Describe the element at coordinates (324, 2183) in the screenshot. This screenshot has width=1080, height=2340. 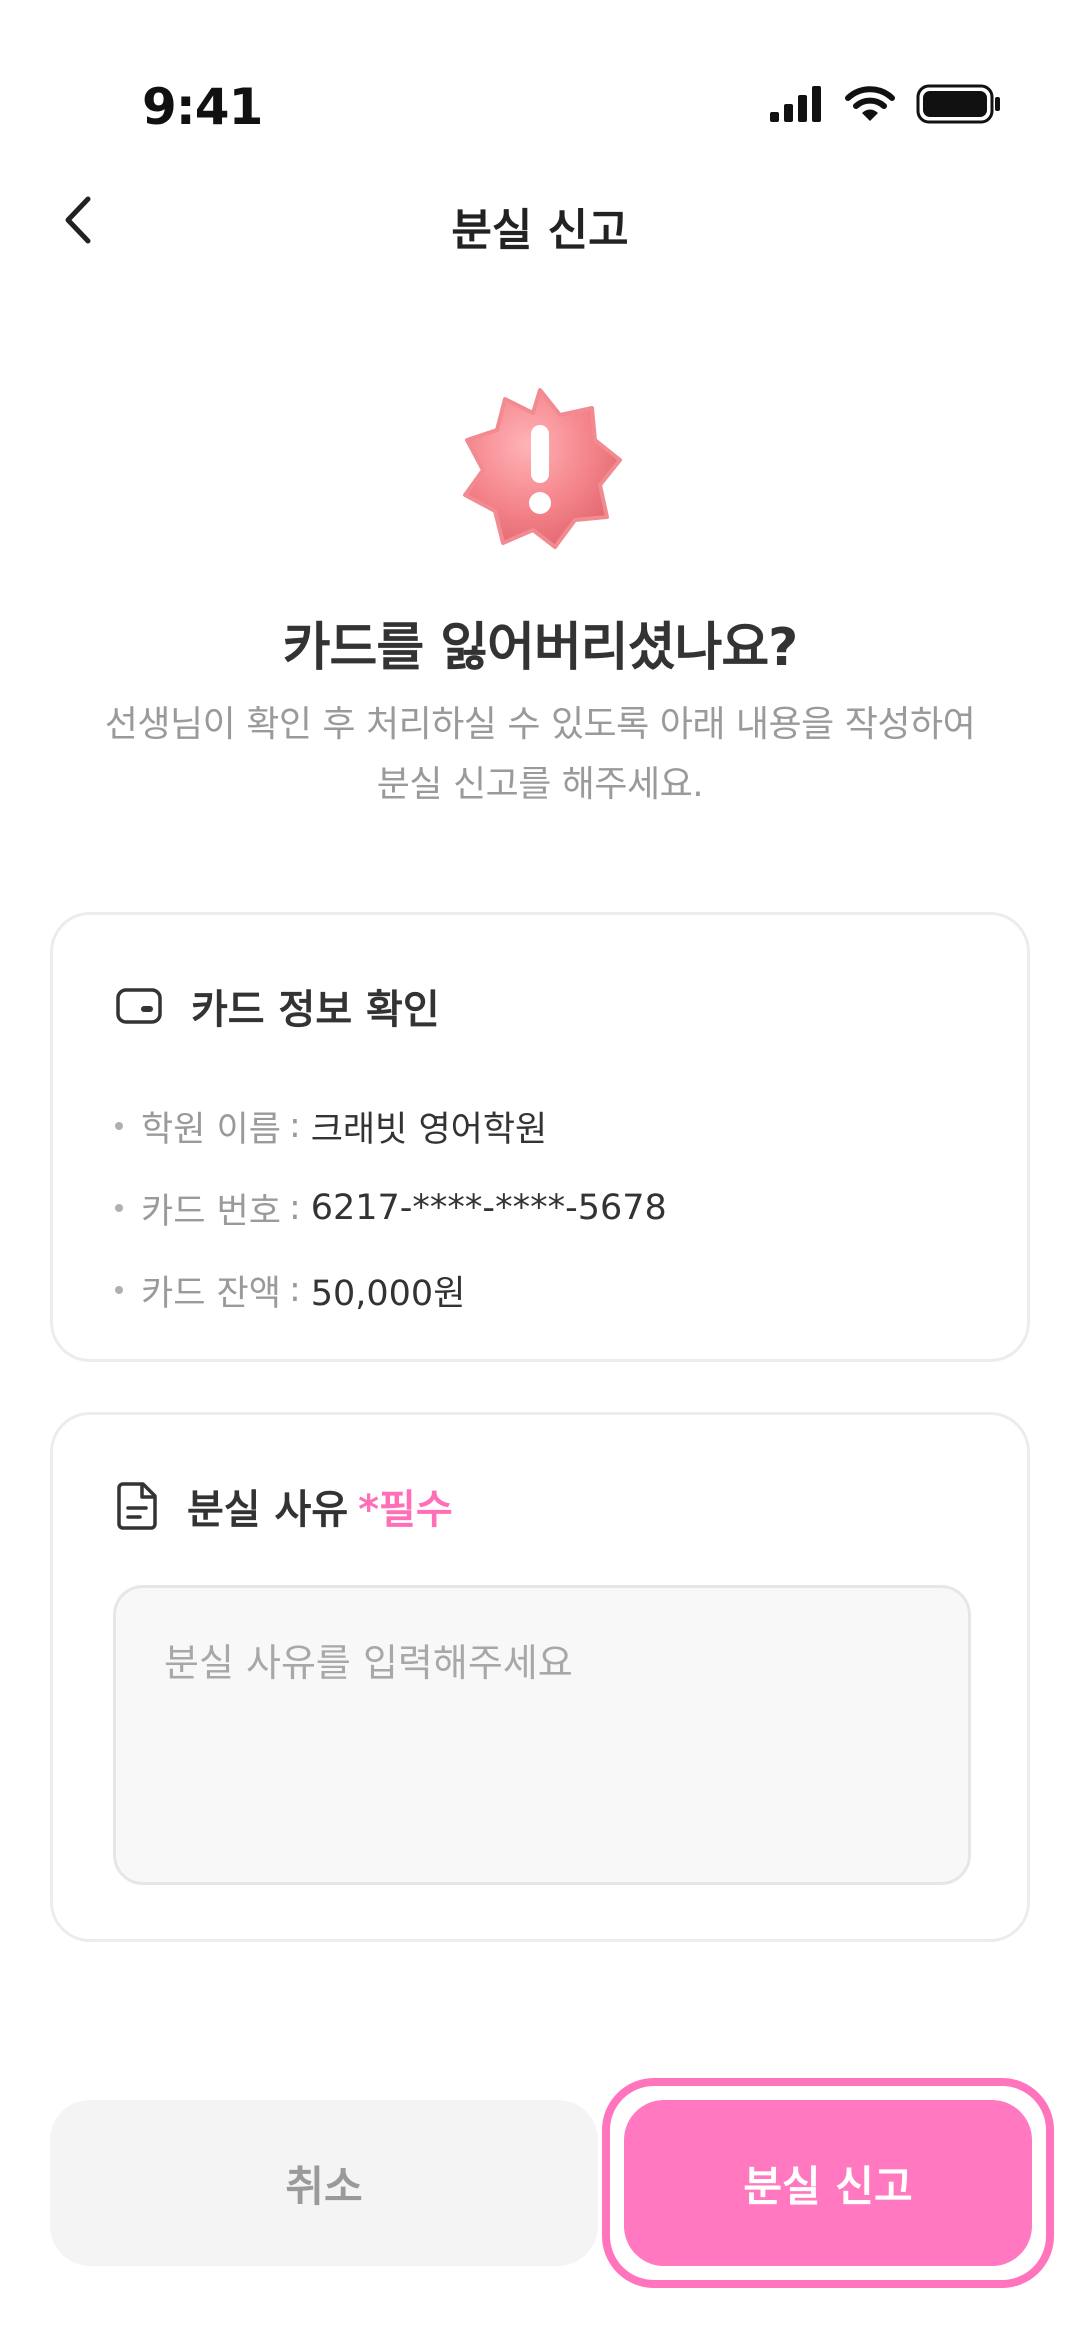
I see `cancel-button: 취소` at that location.